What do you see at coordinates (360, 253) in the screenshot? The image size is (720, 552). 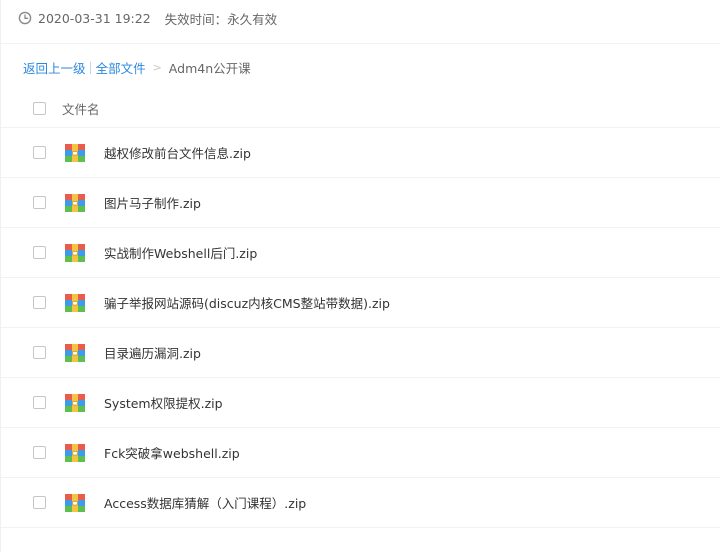 I see `file-row: 实战制作Webshell后门.zip` at bounding box center [360, 253].